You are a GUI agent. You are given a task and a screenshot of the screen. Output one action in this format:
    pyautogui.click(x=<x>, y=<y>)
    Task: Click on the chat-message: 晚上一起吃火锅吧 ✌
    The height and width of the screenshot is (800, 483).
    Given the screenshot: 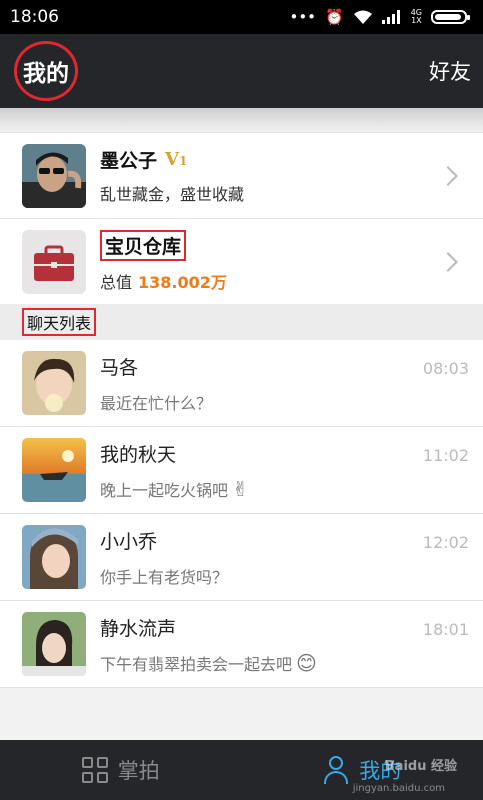 What is the action you would take?
    pyautogui.click(x=174, y=488)
    